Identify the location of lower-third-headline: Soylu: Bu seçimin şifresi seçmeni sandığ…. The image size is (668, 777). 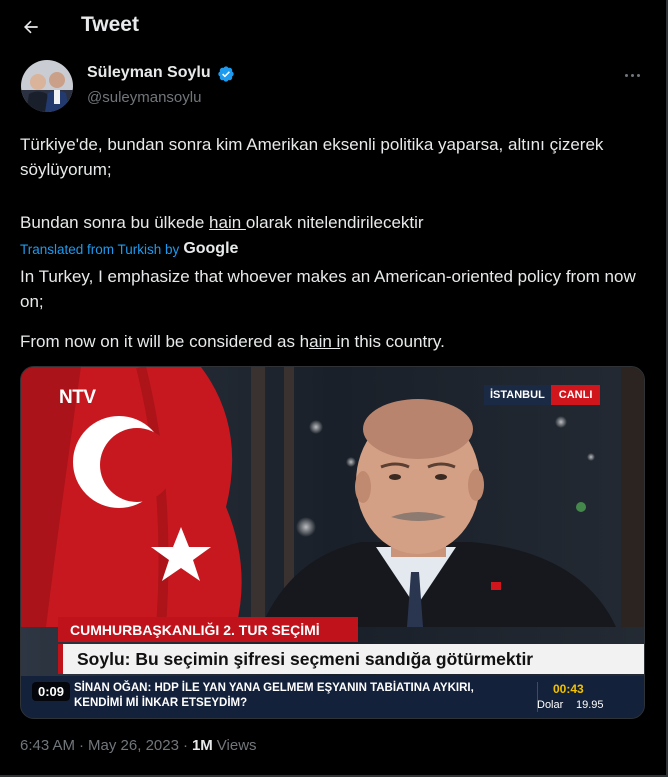
(351, 659).